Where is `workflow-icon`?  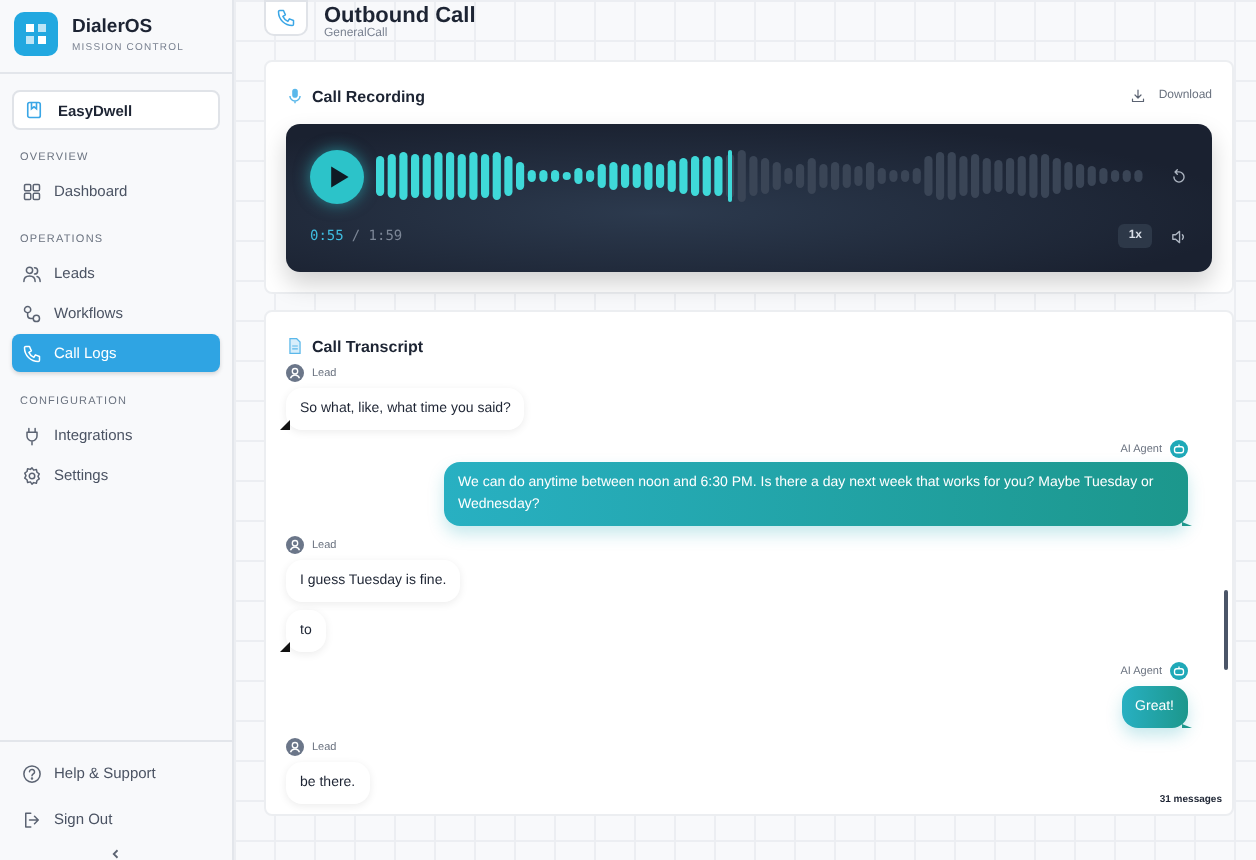 workflow-icon is located at coordinates (32, 313).